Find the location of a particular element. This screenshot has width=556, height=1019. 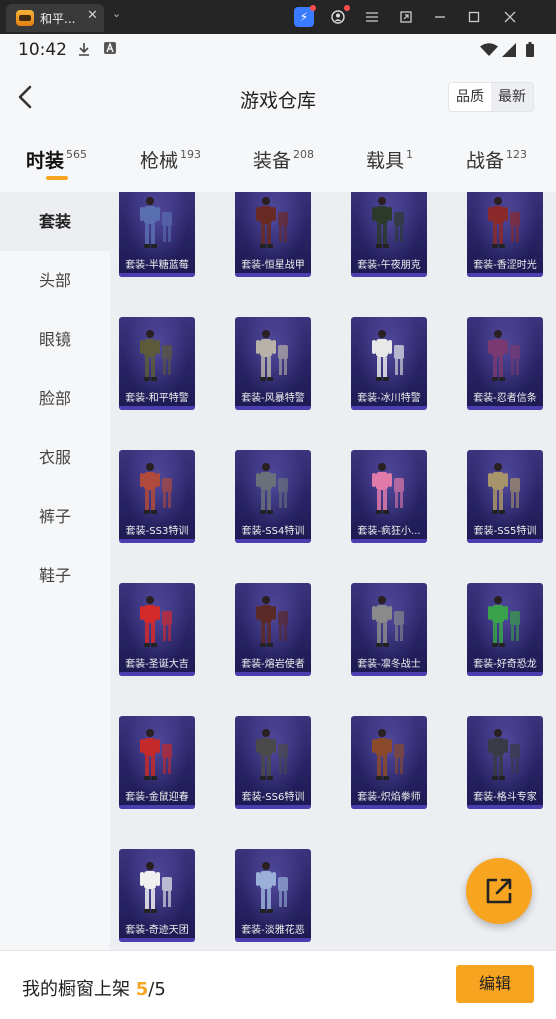

outfit-card: 套装-和平特警 is located at coordinates (157, 363).